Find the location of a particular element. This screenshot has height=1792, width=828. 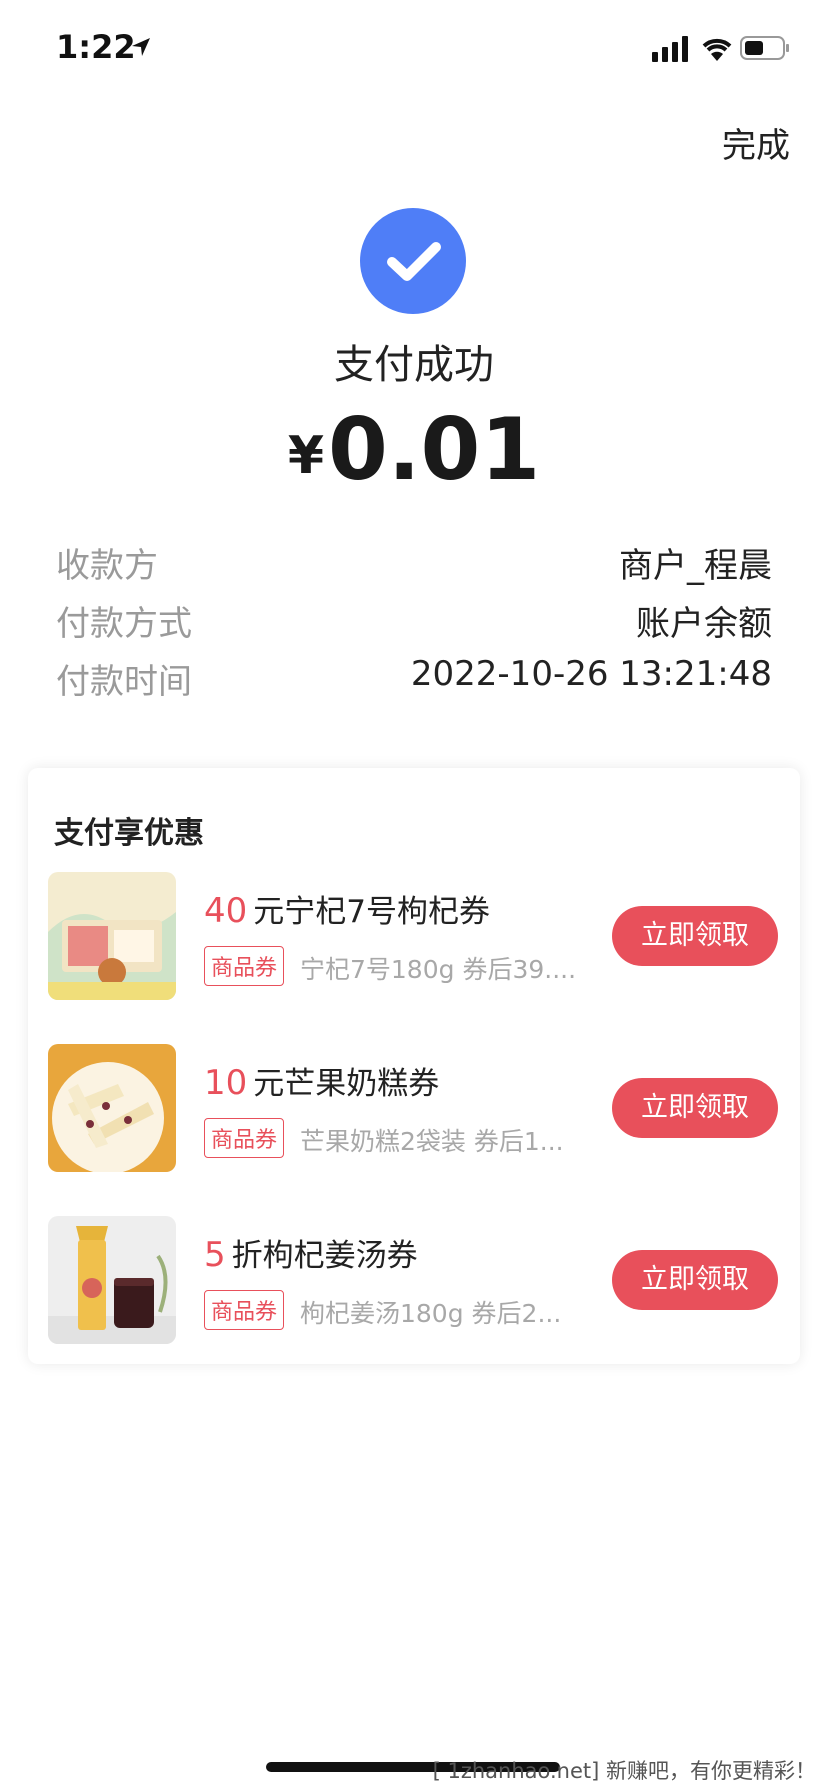

payment-method-label: 付款方式 is located at coordinates (124, 624).